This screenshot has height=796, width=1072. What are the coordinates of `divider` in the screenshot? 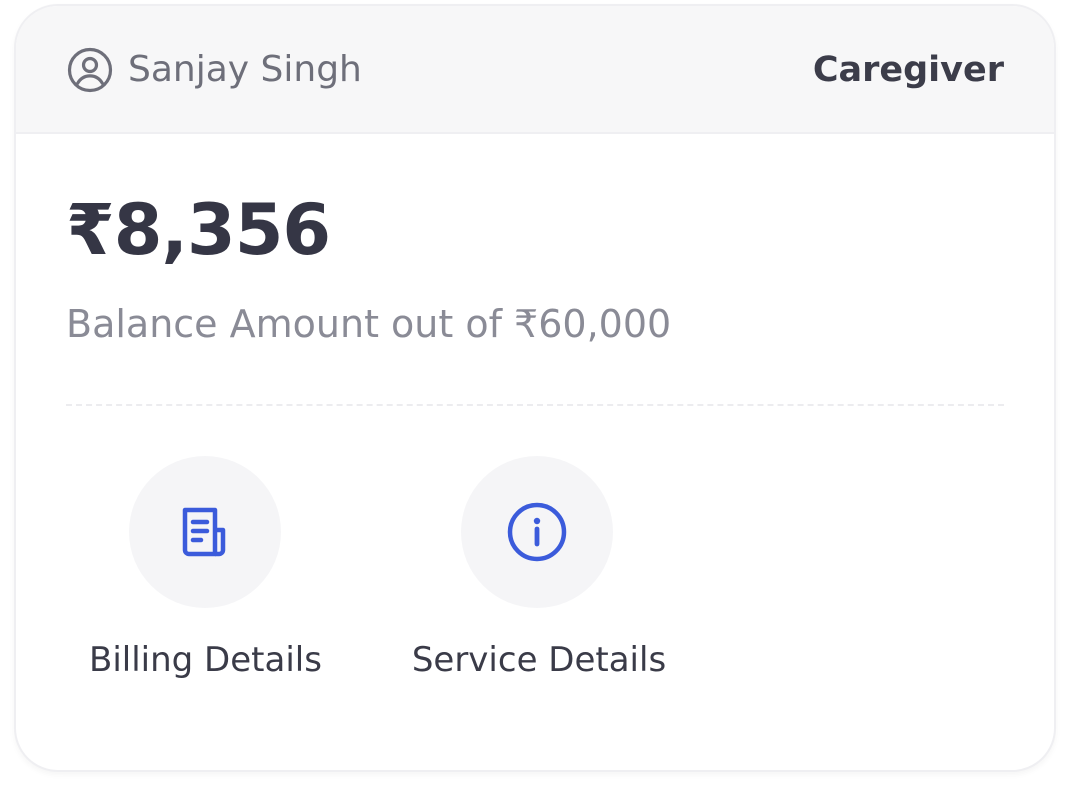 It's located at (535, 405).